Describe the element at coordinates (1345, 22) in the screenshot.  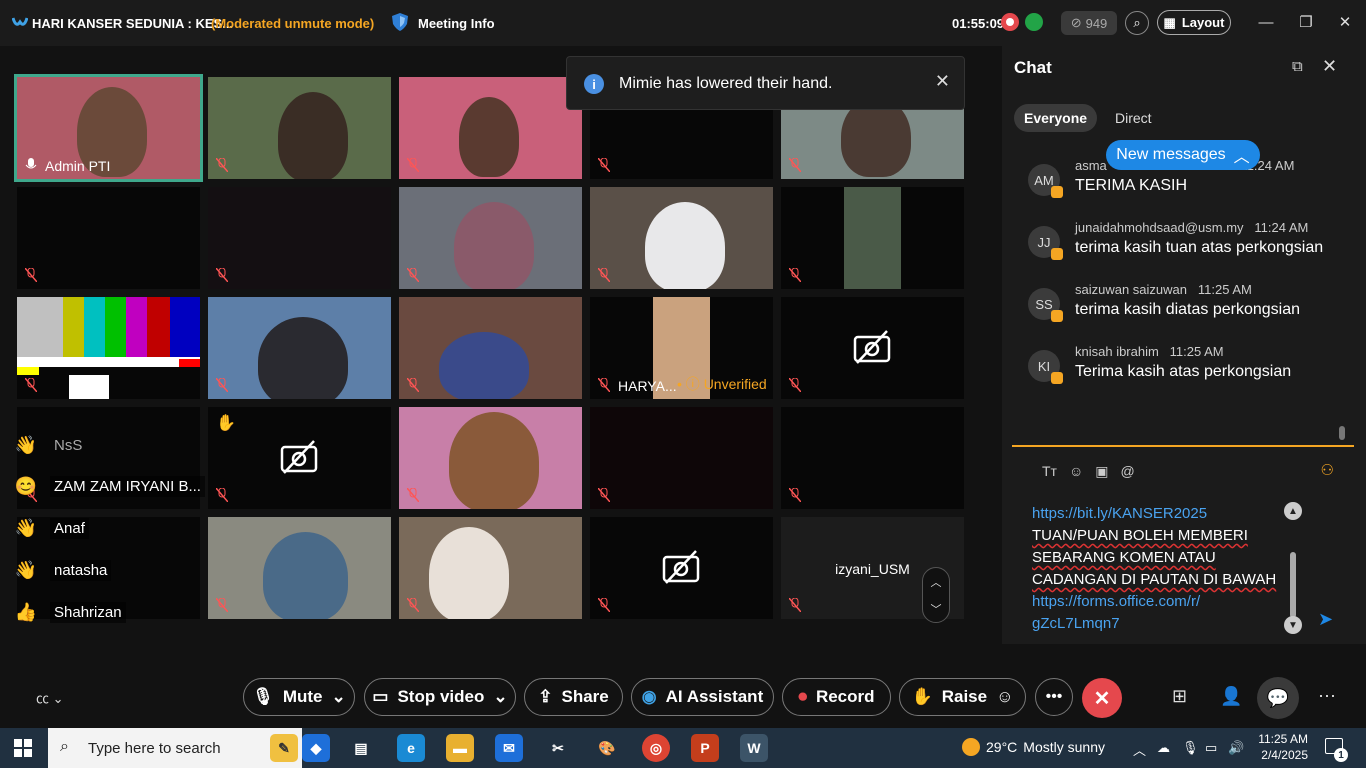
I see `close-window-icon: ✕` at that location.